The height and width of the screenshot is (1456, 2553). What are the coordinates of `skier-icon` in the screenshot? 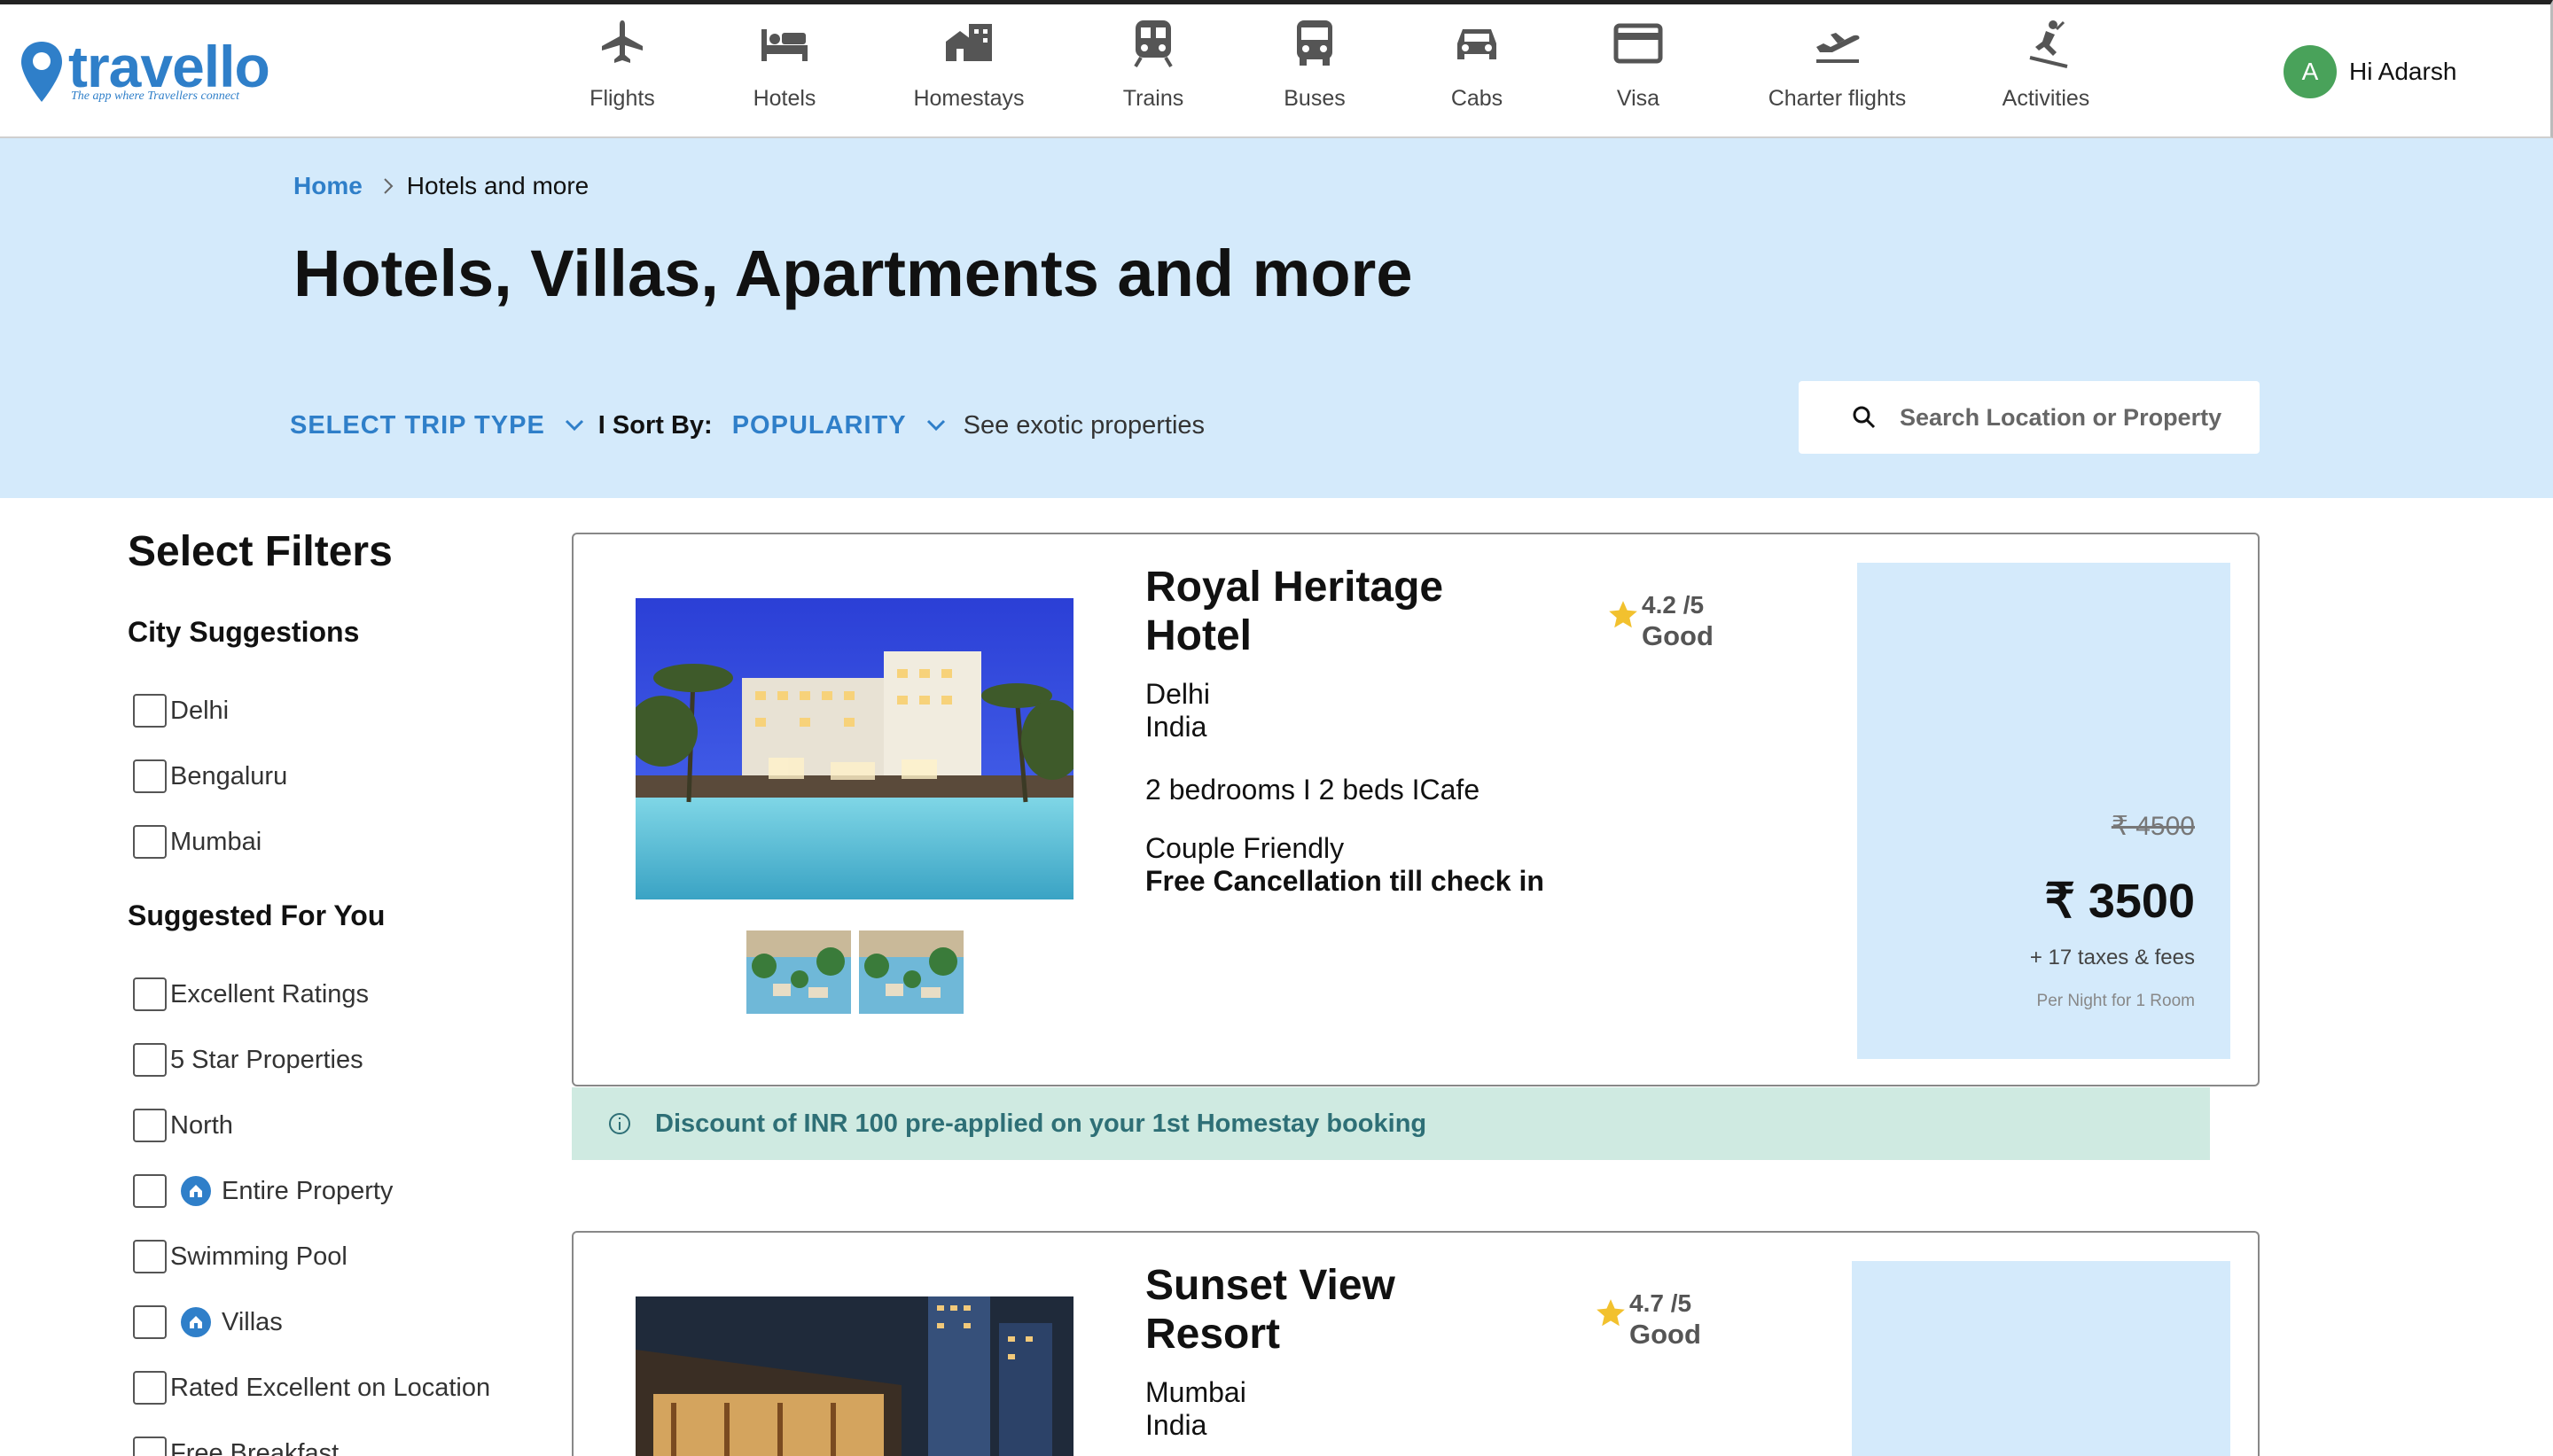 It's located at (2048, 44).